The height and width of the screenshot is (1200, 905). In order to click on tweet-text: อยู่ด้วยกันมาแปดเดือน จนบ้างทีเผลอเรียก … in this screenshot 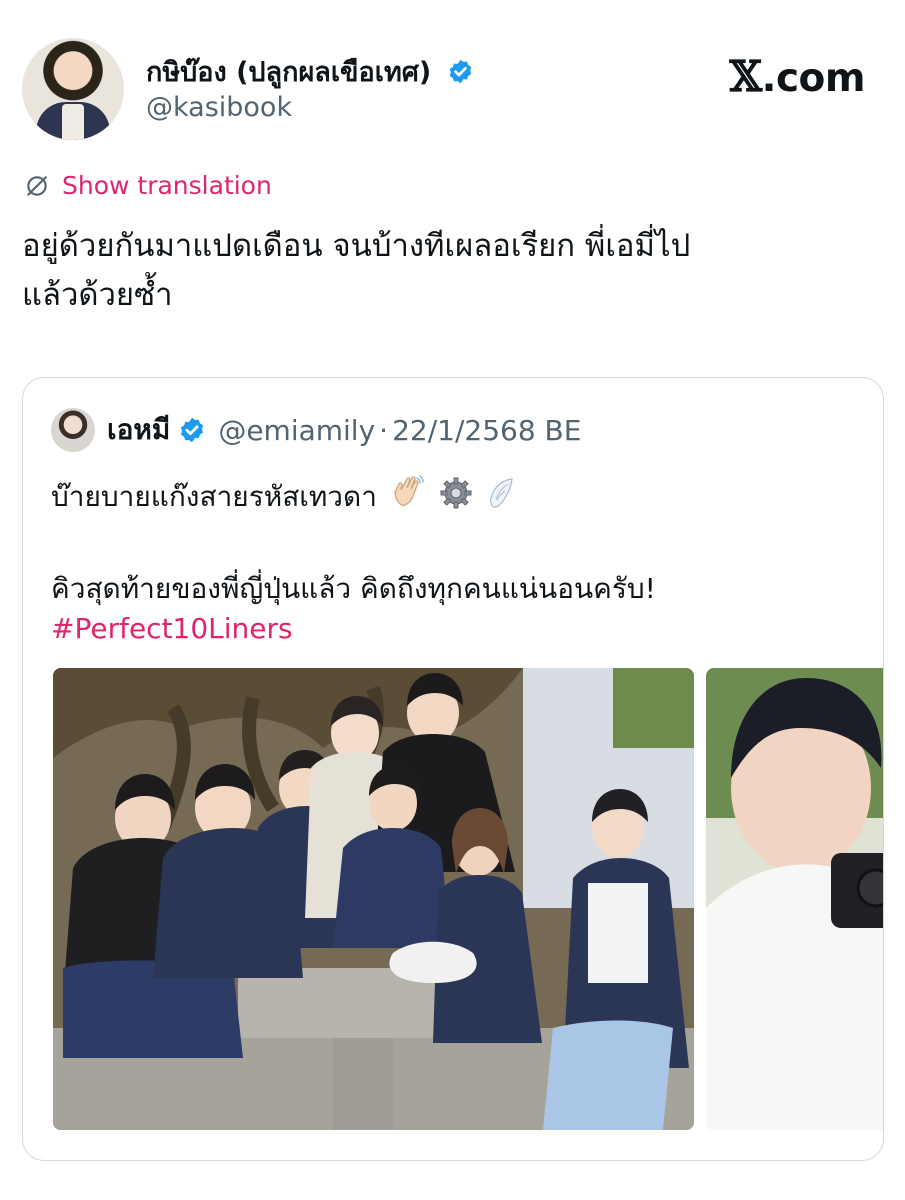, I will do `click(452, 271)`.